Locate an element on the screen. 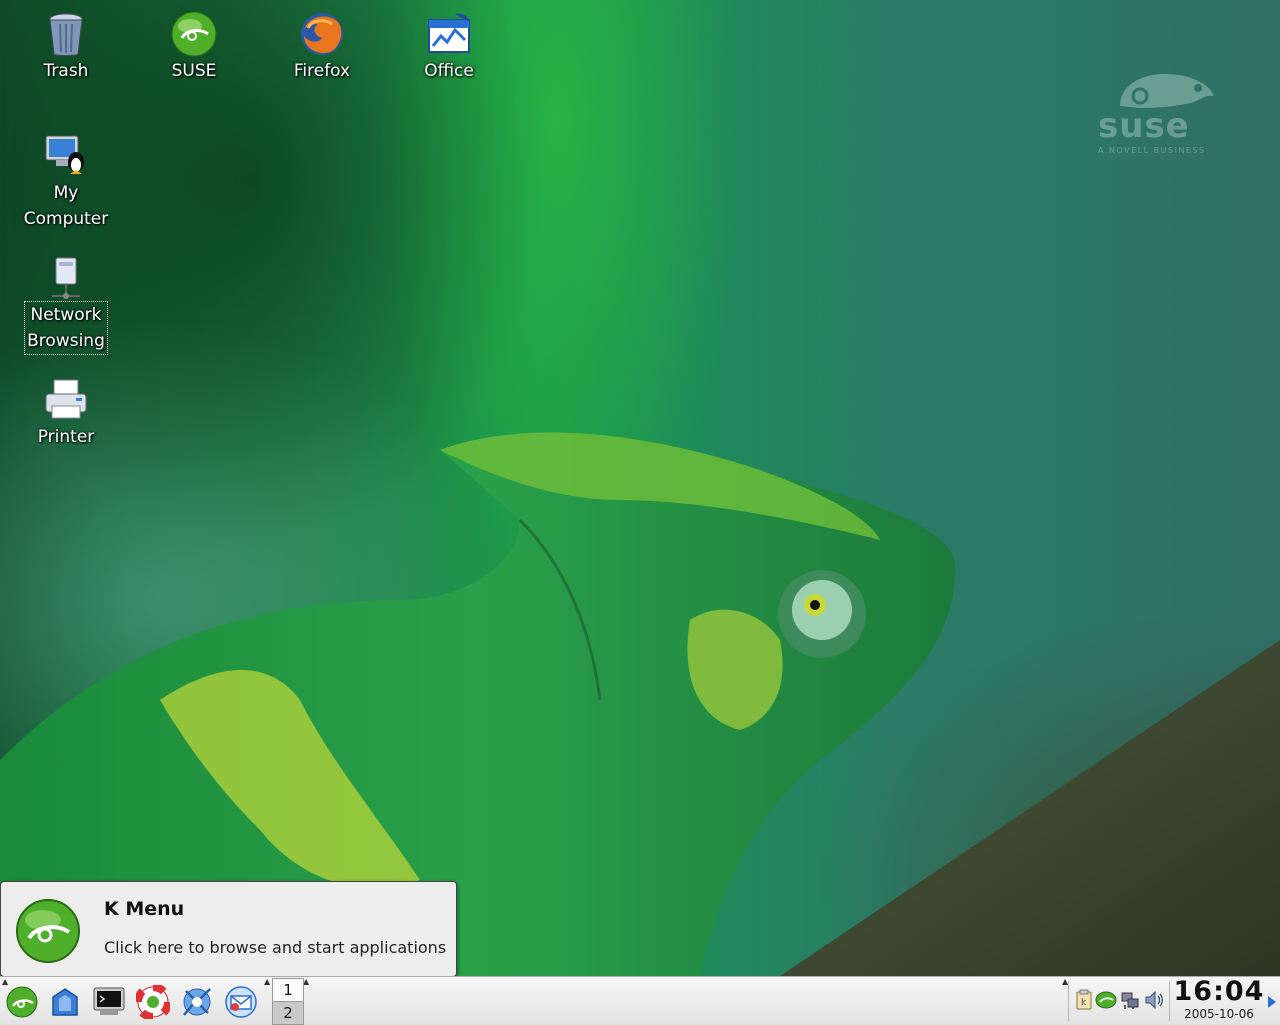 This screenshot has height=1025, width=1280. desktop-icon-printer: Printer is located at coordinates (66, 410).